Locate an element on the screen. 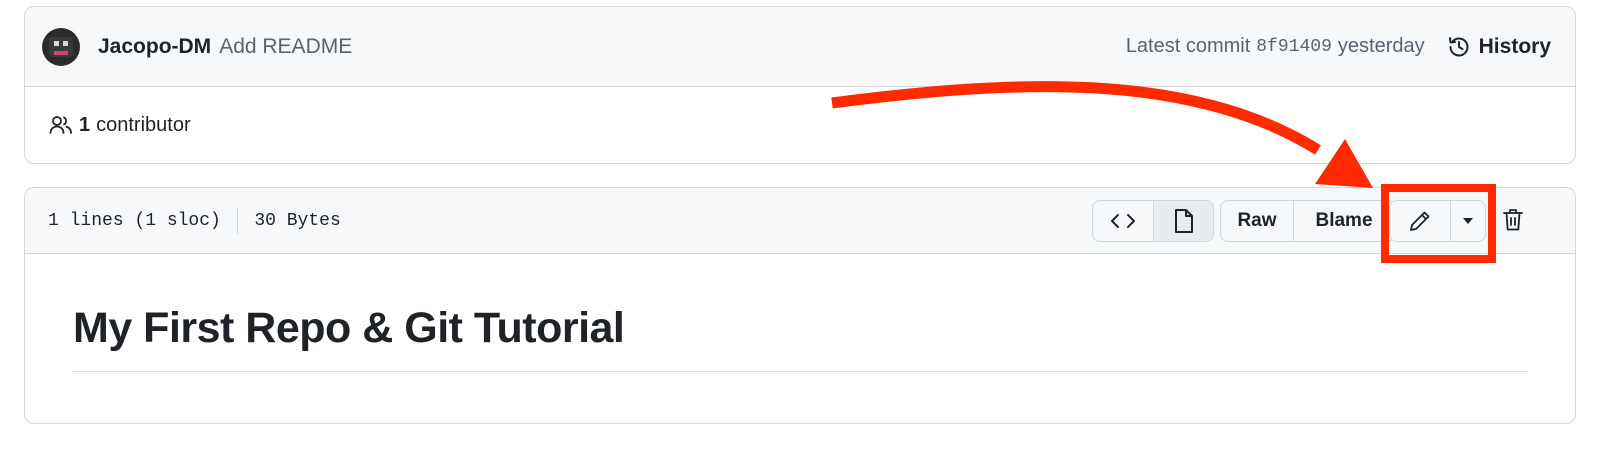 The height and width of the screenshot is (453, 1600). blame-button: Blame is located at coordinates (1343, 221).